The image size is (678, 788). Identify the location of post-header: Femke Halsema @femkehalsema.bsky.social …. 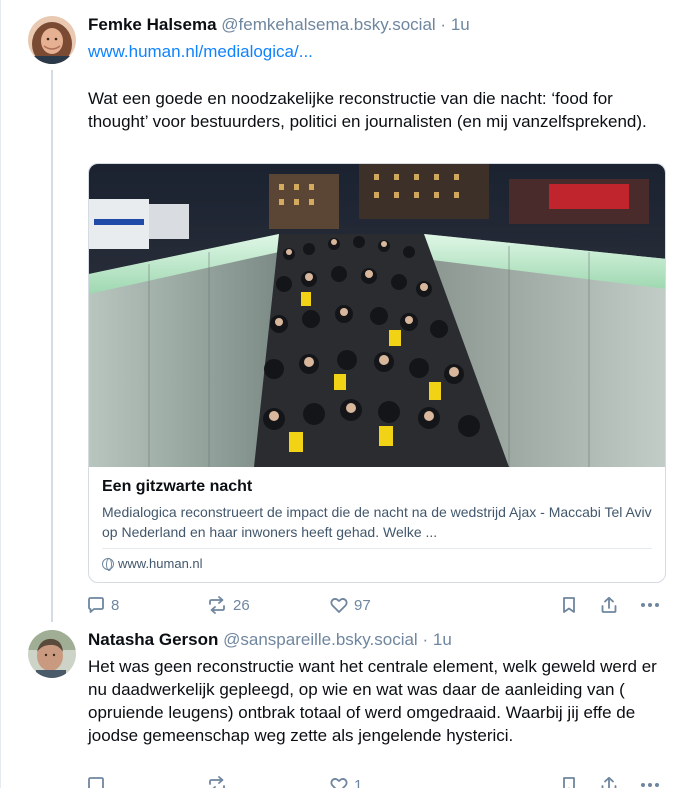
(279, 25).